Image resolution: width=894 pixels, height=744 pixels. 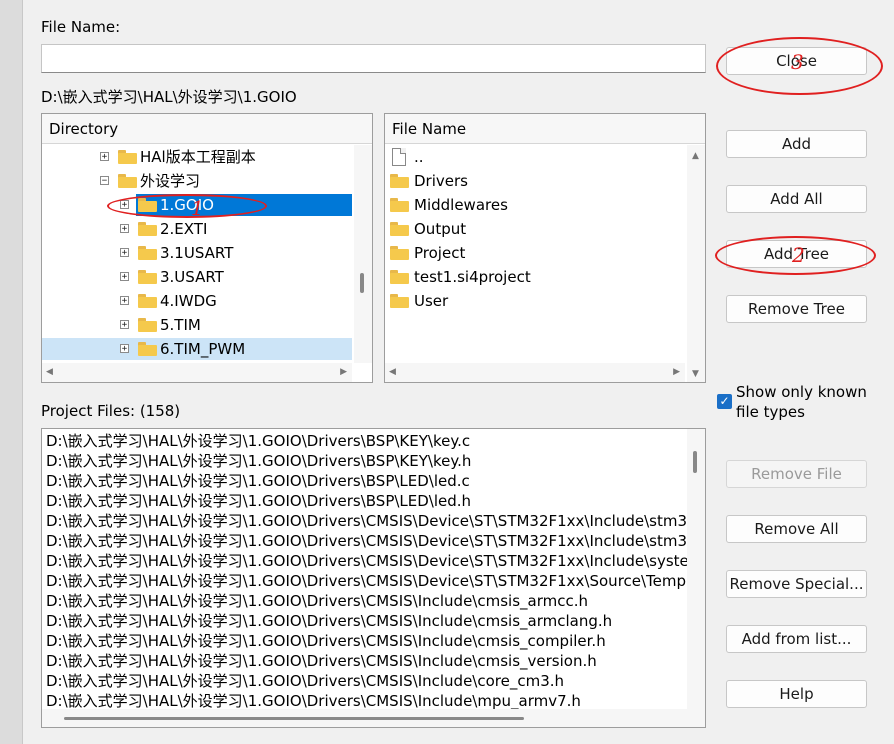 I want to click on directory-row-label: HAl版本工程副本, so click(x=198, y=157).